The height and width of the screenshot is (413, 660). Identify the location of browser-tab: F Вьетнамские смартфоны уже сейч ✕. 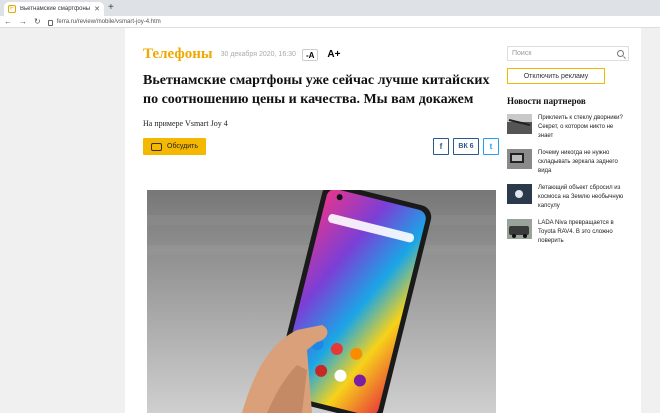
(54, 9).